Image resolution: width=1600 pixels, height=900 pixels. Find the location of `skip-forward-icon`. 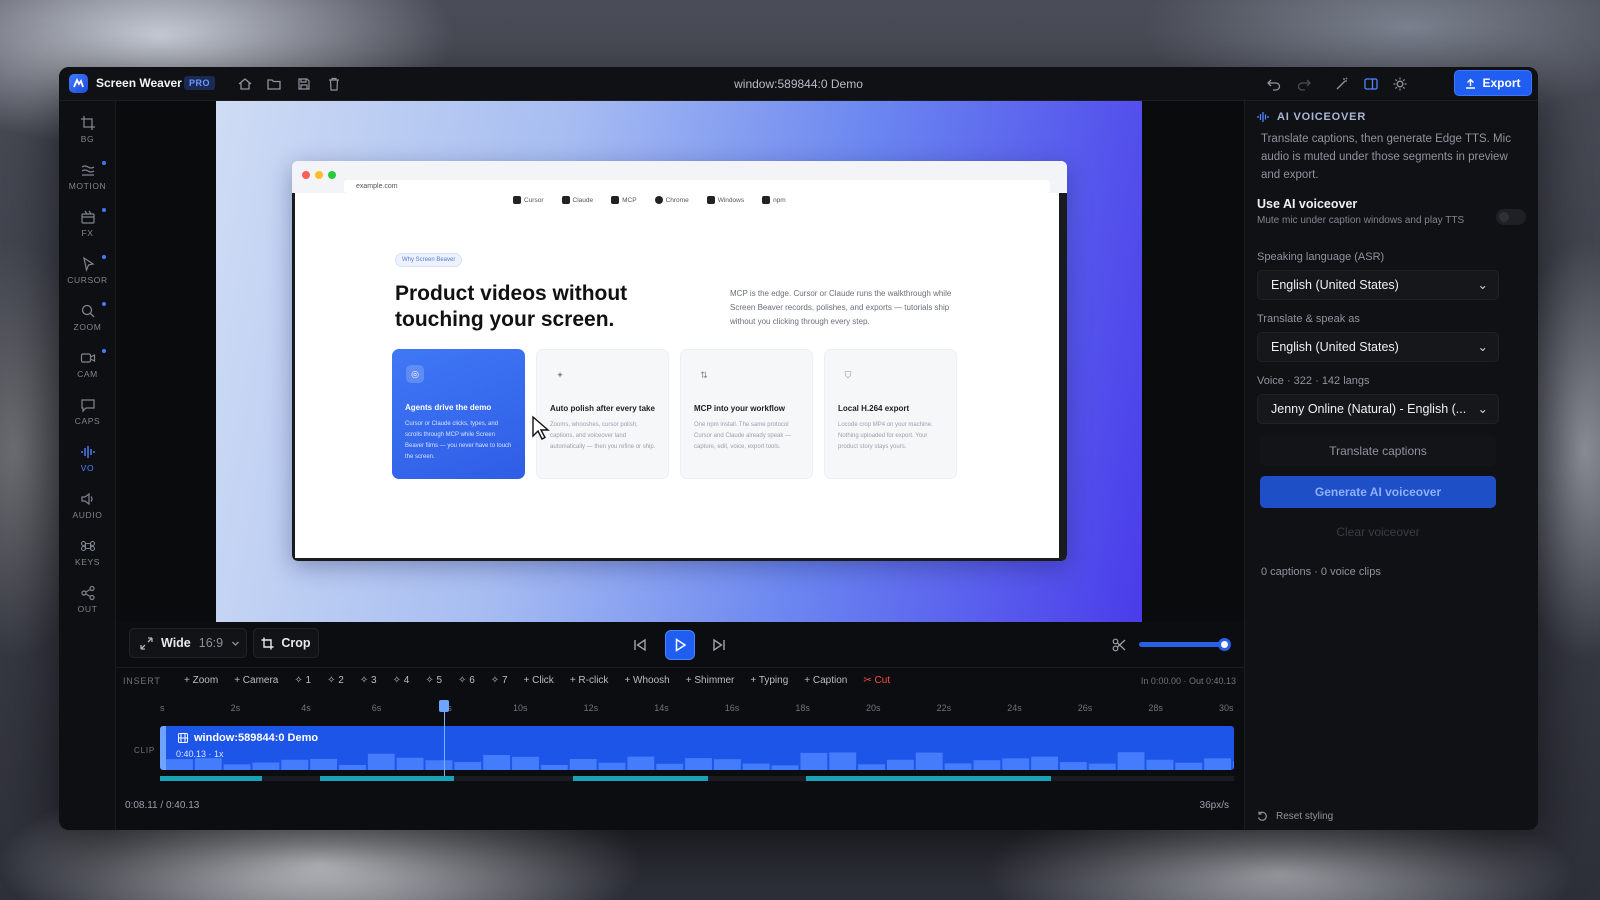

skip-forward-icon is located at coordinates (719, 645).